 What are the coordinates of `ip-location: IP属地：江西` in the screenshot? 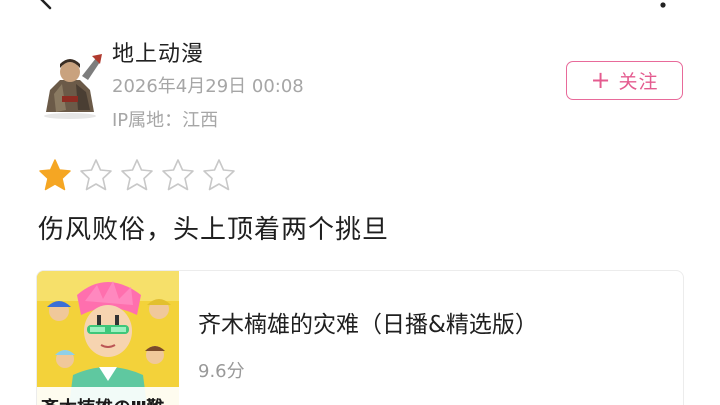 It's located at (165, 120).